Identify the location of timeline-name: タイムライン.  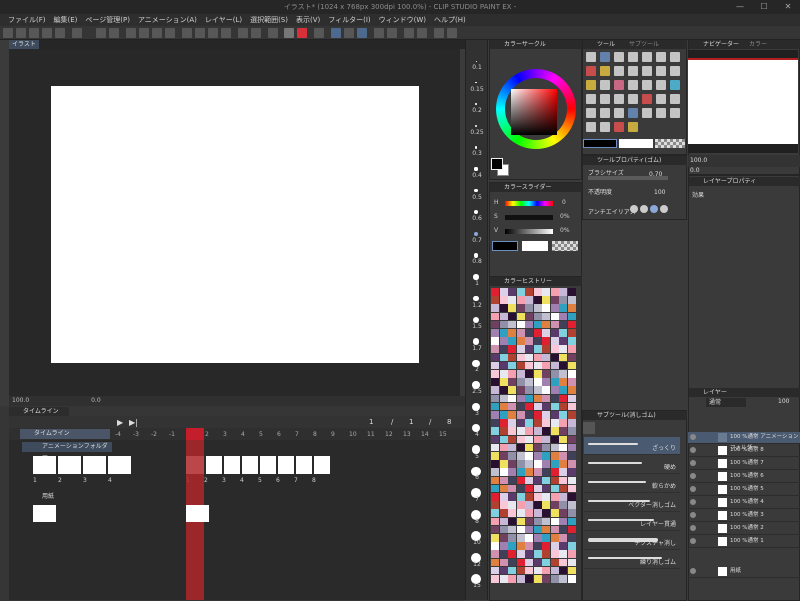
(65, 434).